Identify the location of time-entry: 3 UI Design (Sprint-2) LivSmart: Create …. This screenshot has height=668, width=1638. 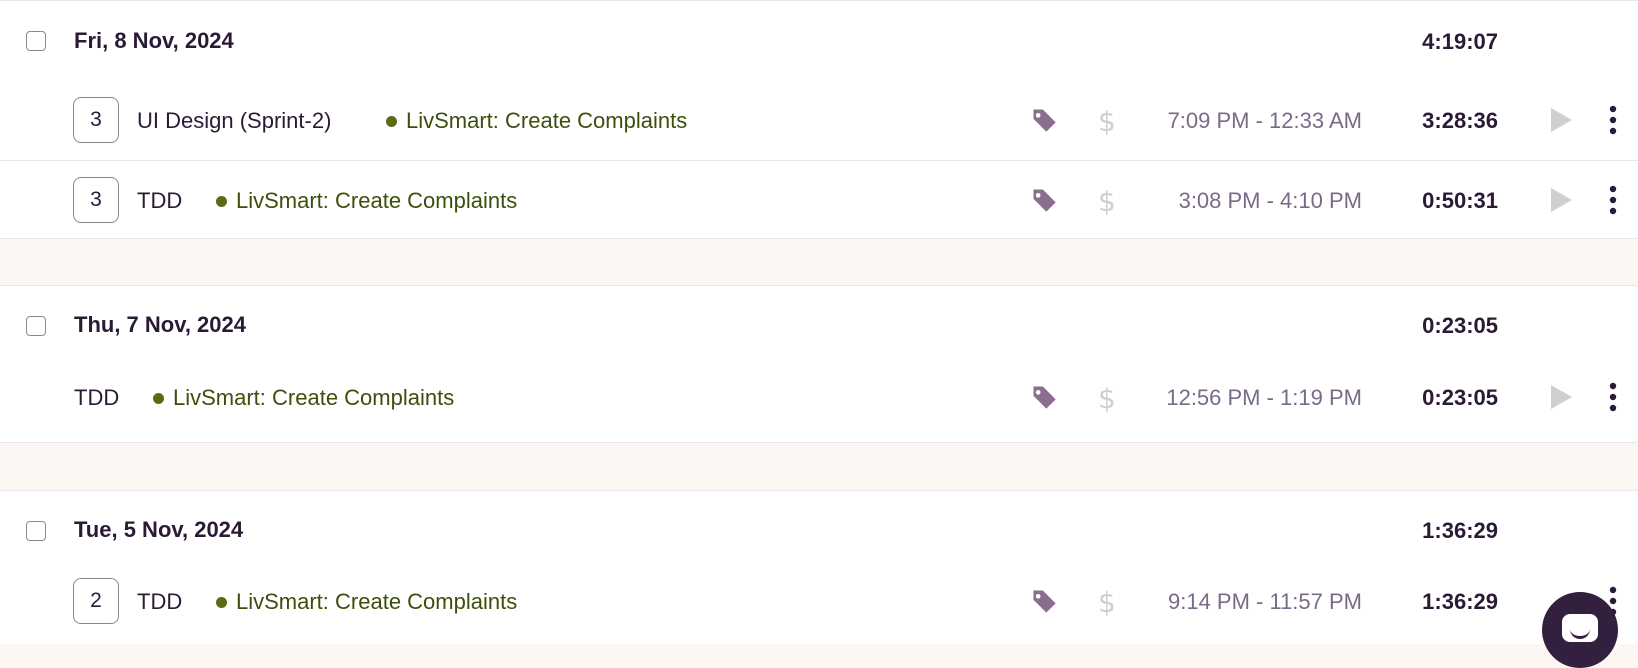
(819, 120).